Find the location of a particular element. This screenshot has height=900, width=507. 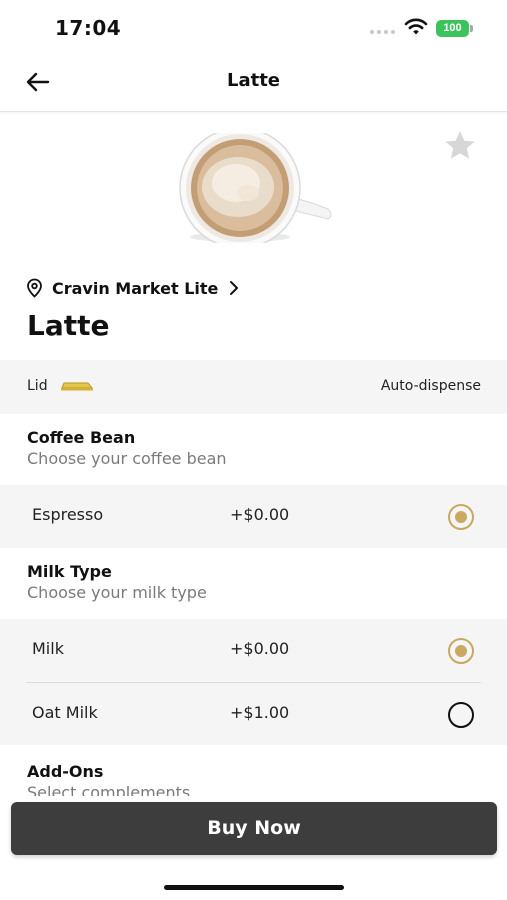

milk-type-header: Milk Type Choose your milk type is located at coordinates (117, 582).